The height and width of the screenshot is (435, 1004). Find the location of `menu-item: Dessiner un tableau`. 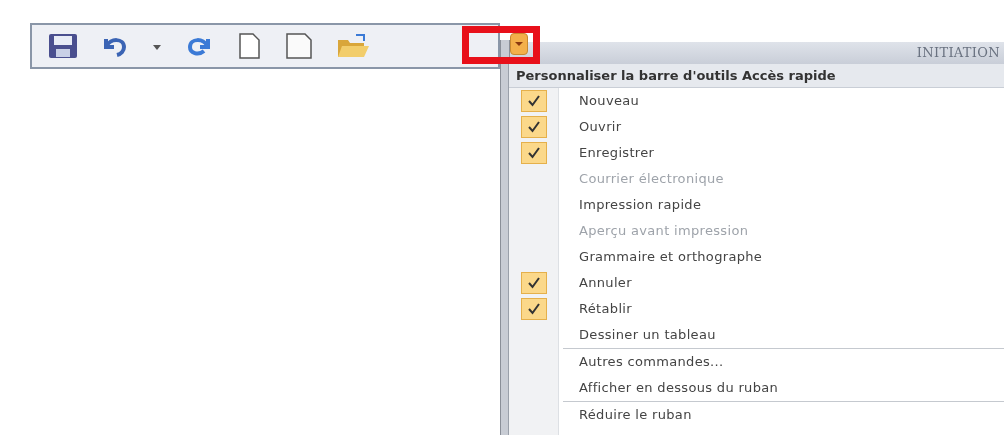

menu-item: Dessiner un tableau is located at coordinates (756, 335).